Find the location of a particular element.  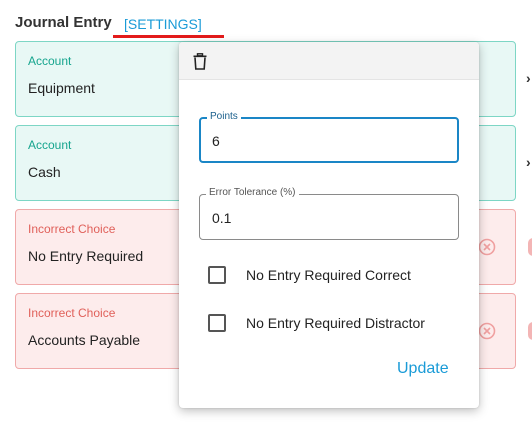

error-tolerance-field: Error Tolerance (%) 0.1 is located at coordinates (329, 213).